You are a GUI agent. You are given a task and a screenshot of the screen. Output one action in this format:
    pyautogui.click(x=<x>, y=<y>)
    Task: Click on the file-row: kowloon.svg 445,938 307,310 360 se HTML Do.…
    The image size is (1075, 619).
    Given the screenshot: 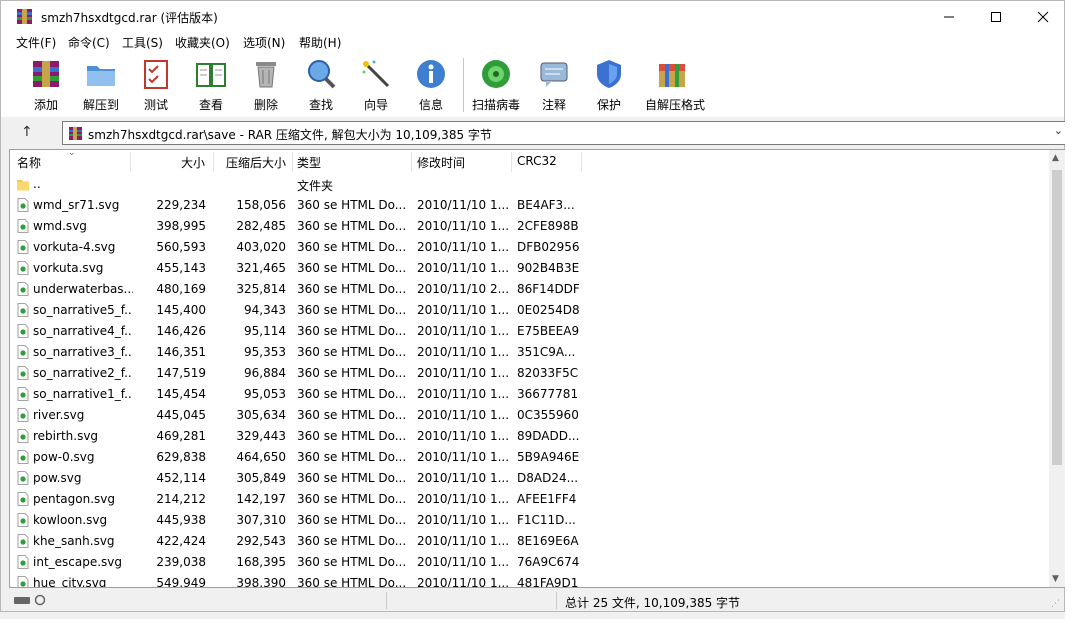 What is the action you would take?
    pyautogui.click(x=530, y=520)
    